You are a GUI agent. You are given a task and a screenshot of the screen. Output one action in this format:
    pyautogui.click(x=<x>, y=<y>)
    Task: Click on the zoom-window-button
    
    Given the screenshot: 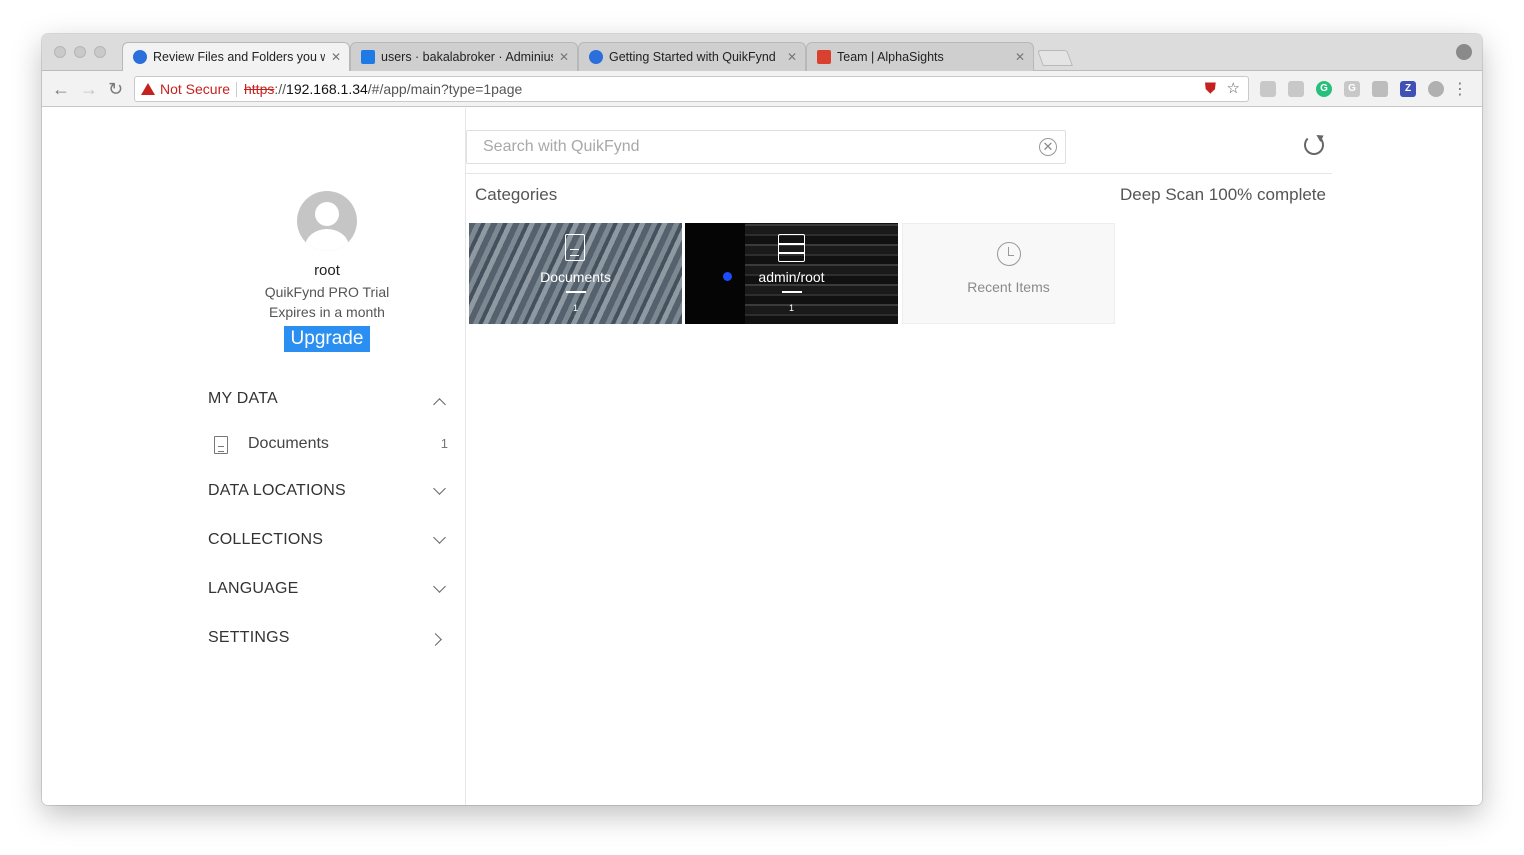 What is the action you would take?
    pyautogui.click(x=100, y=52)
    